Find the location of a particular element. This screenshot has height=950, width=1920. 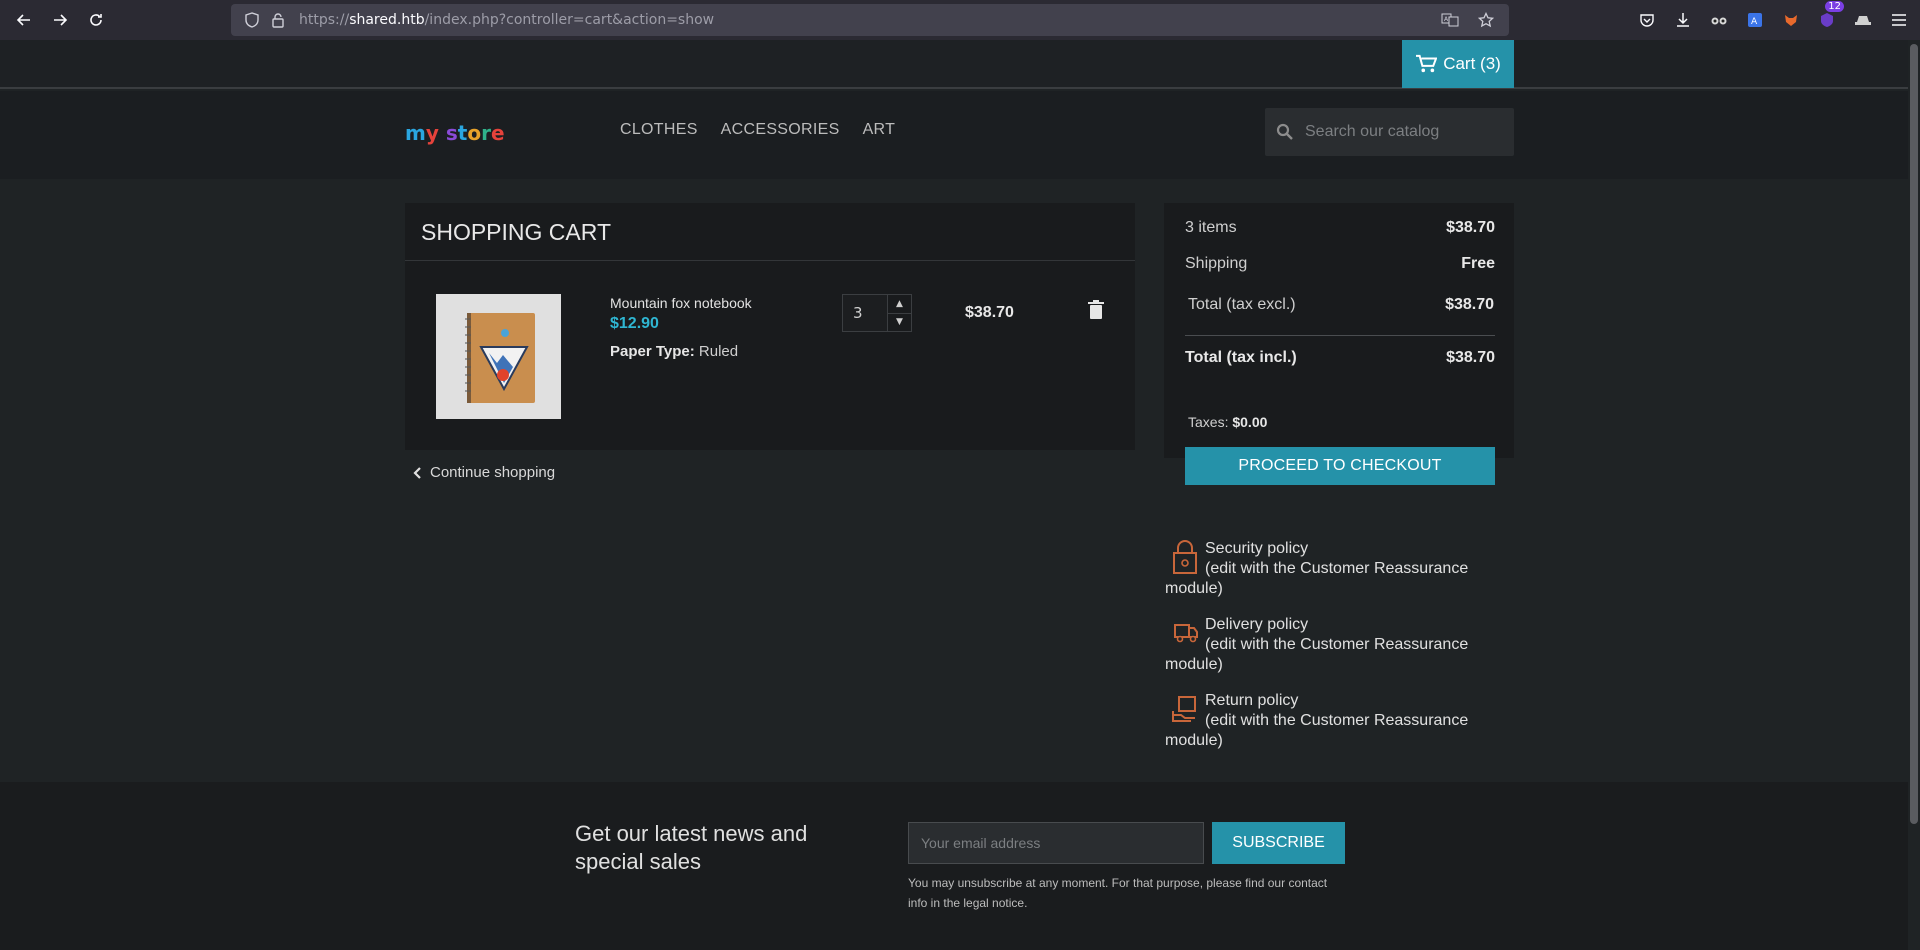

quantity-stepper: 3 ▲ ▼ is located at coordinates (877, 313).